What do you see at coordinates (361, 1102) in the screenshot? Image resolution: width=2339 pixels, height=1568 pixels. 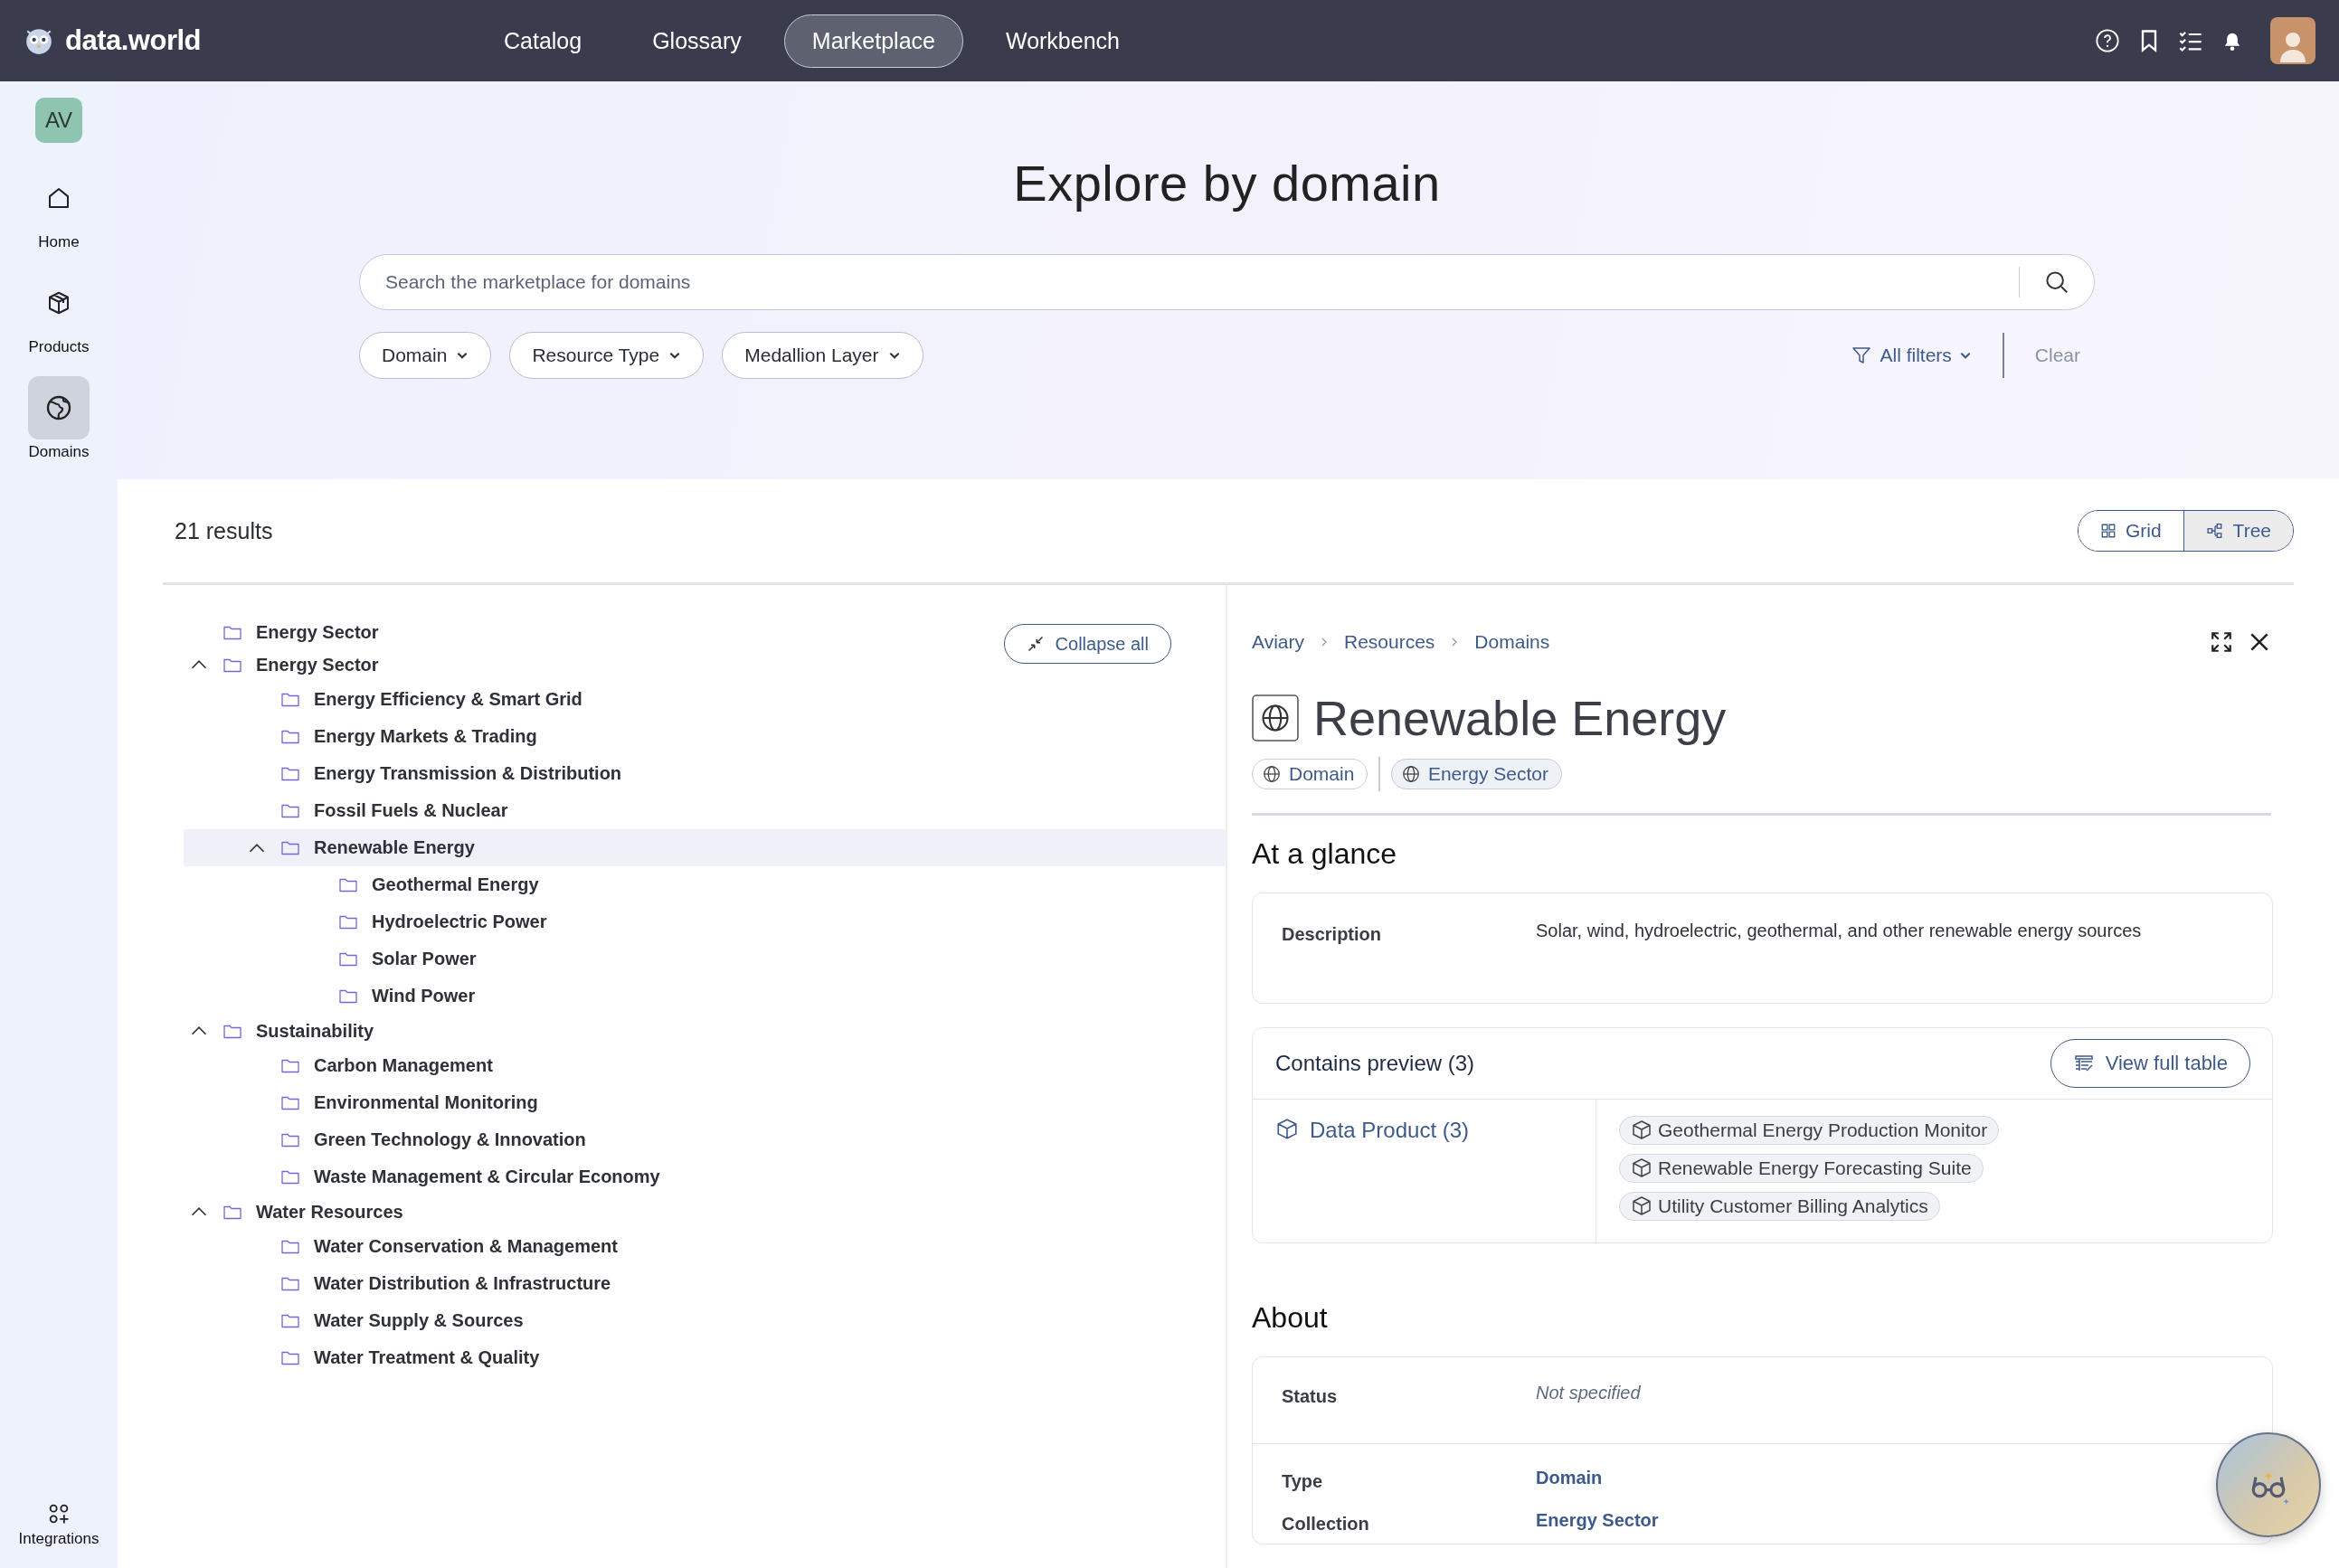 I see `tree-item: Environmental Monitoring` at bounding box center [361, 1102].